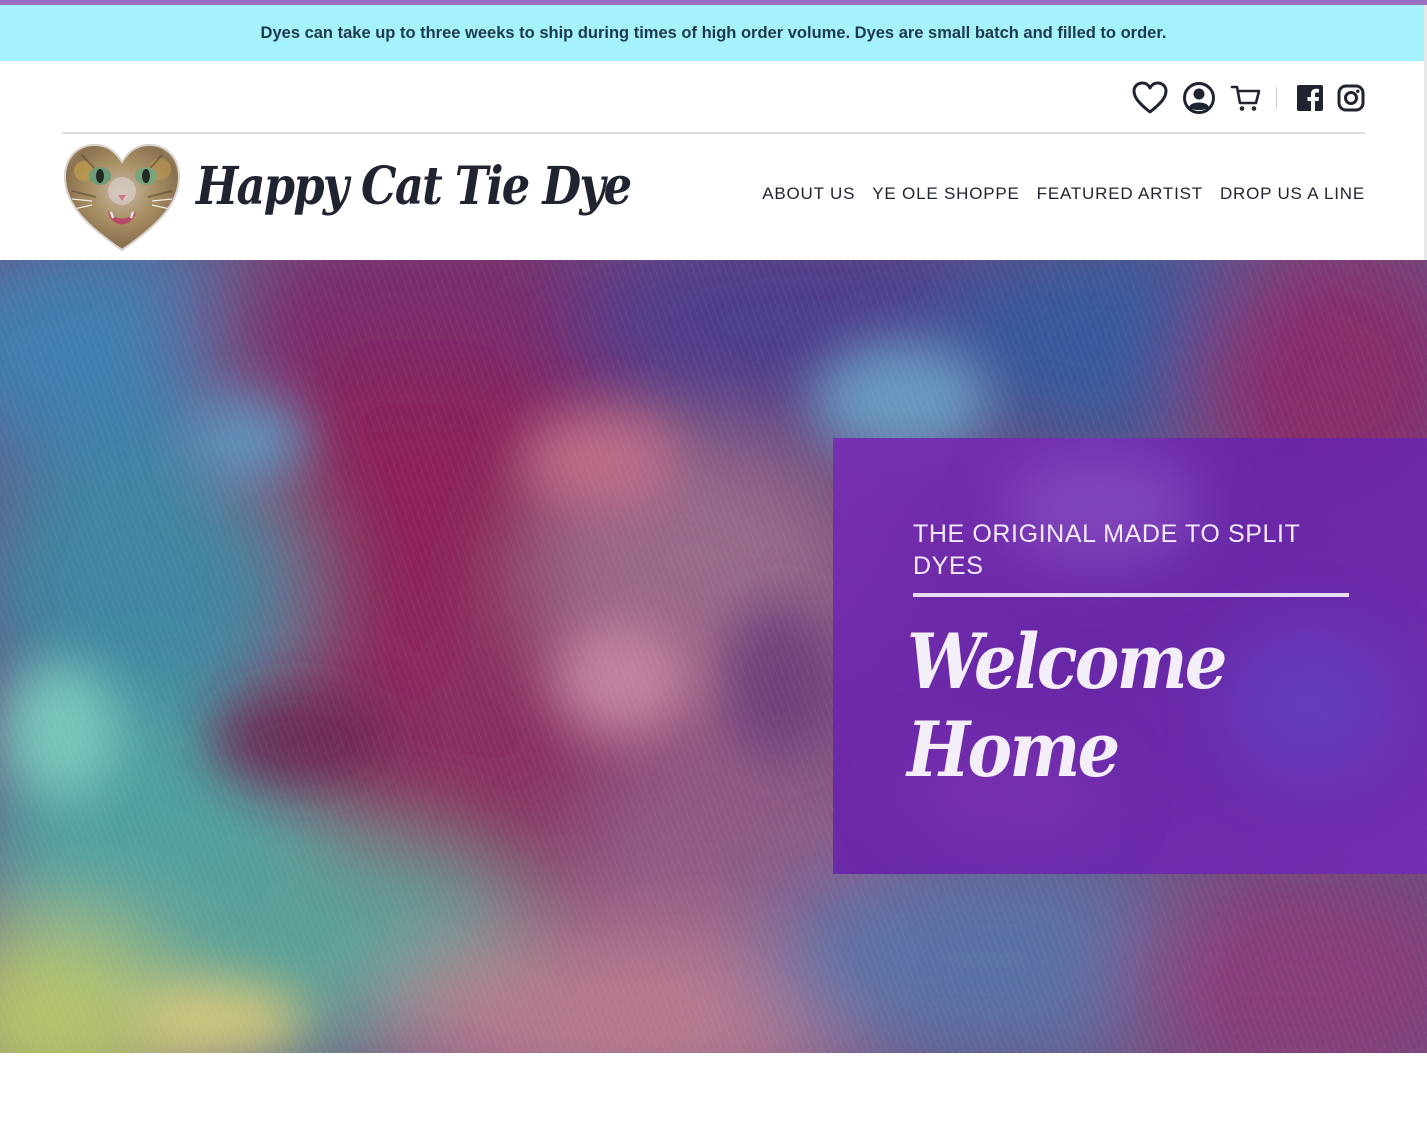  What do you see at coordinates (1199, 98) in the screenshot?
I see `account-icon` at bounding box center [1199, 98].